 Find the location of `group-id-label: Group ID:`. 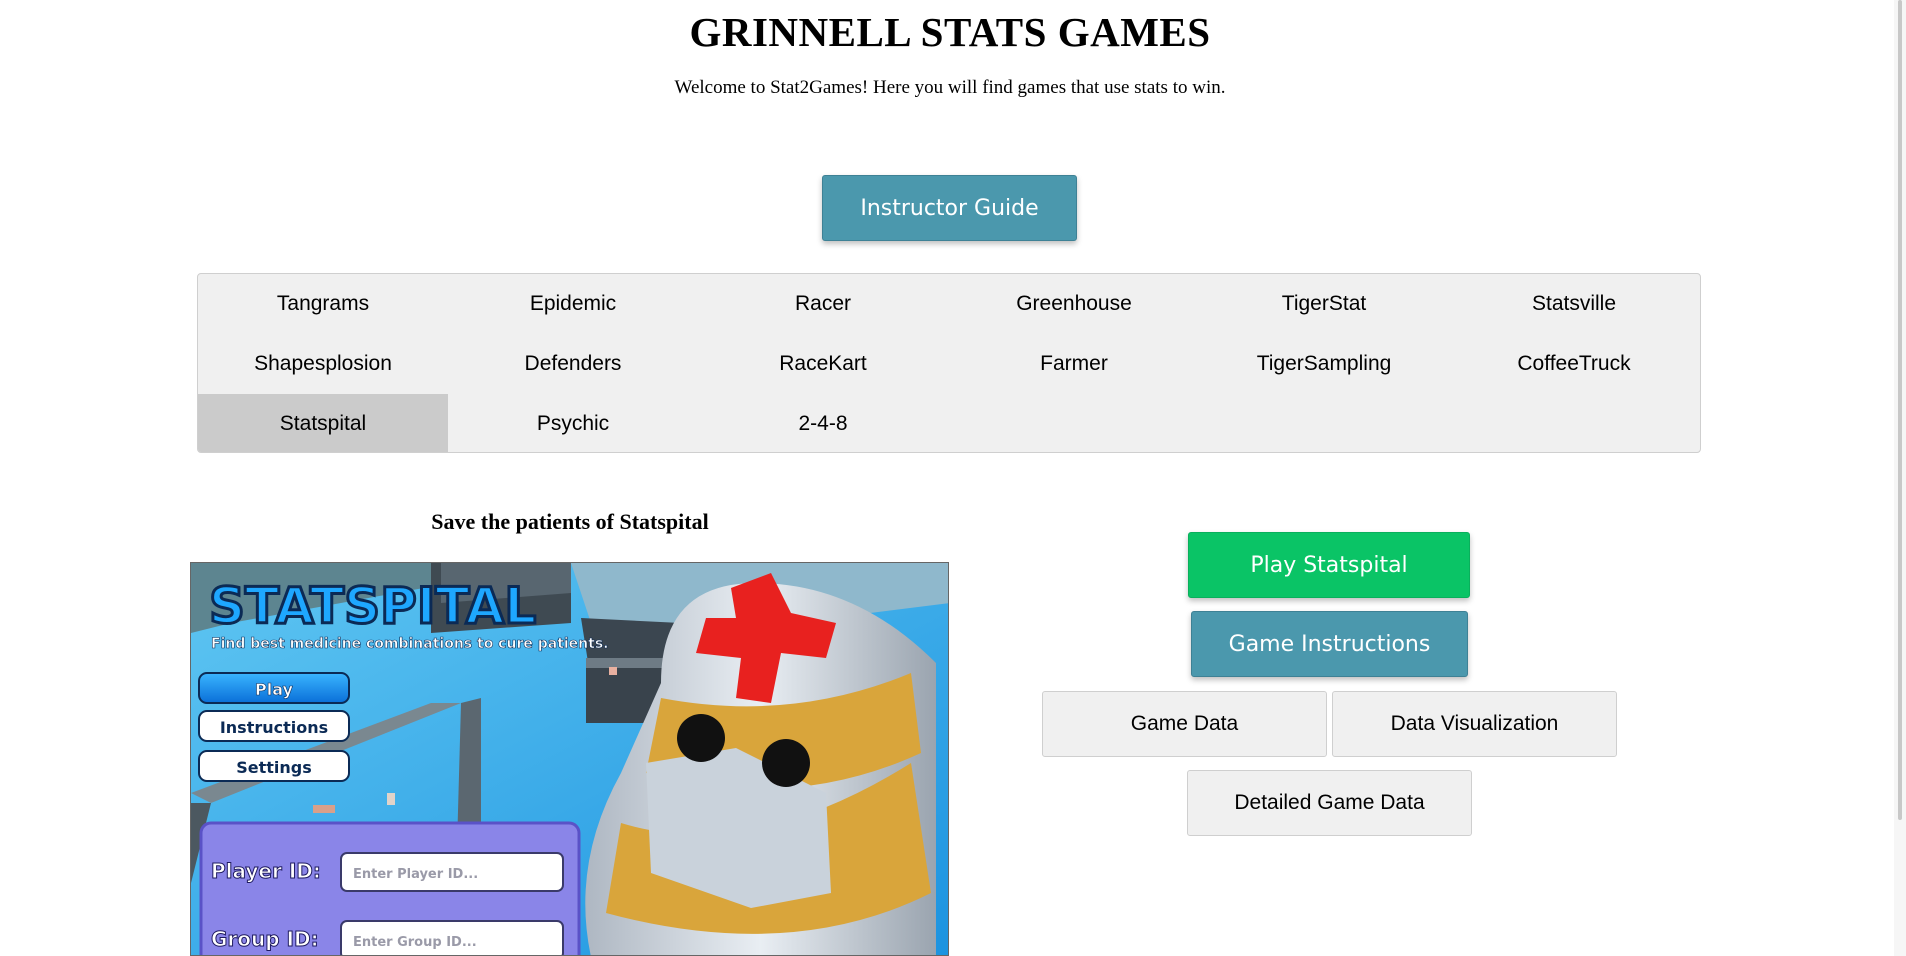

group-id-label: Group ID: is located at coordinates (265, 939).